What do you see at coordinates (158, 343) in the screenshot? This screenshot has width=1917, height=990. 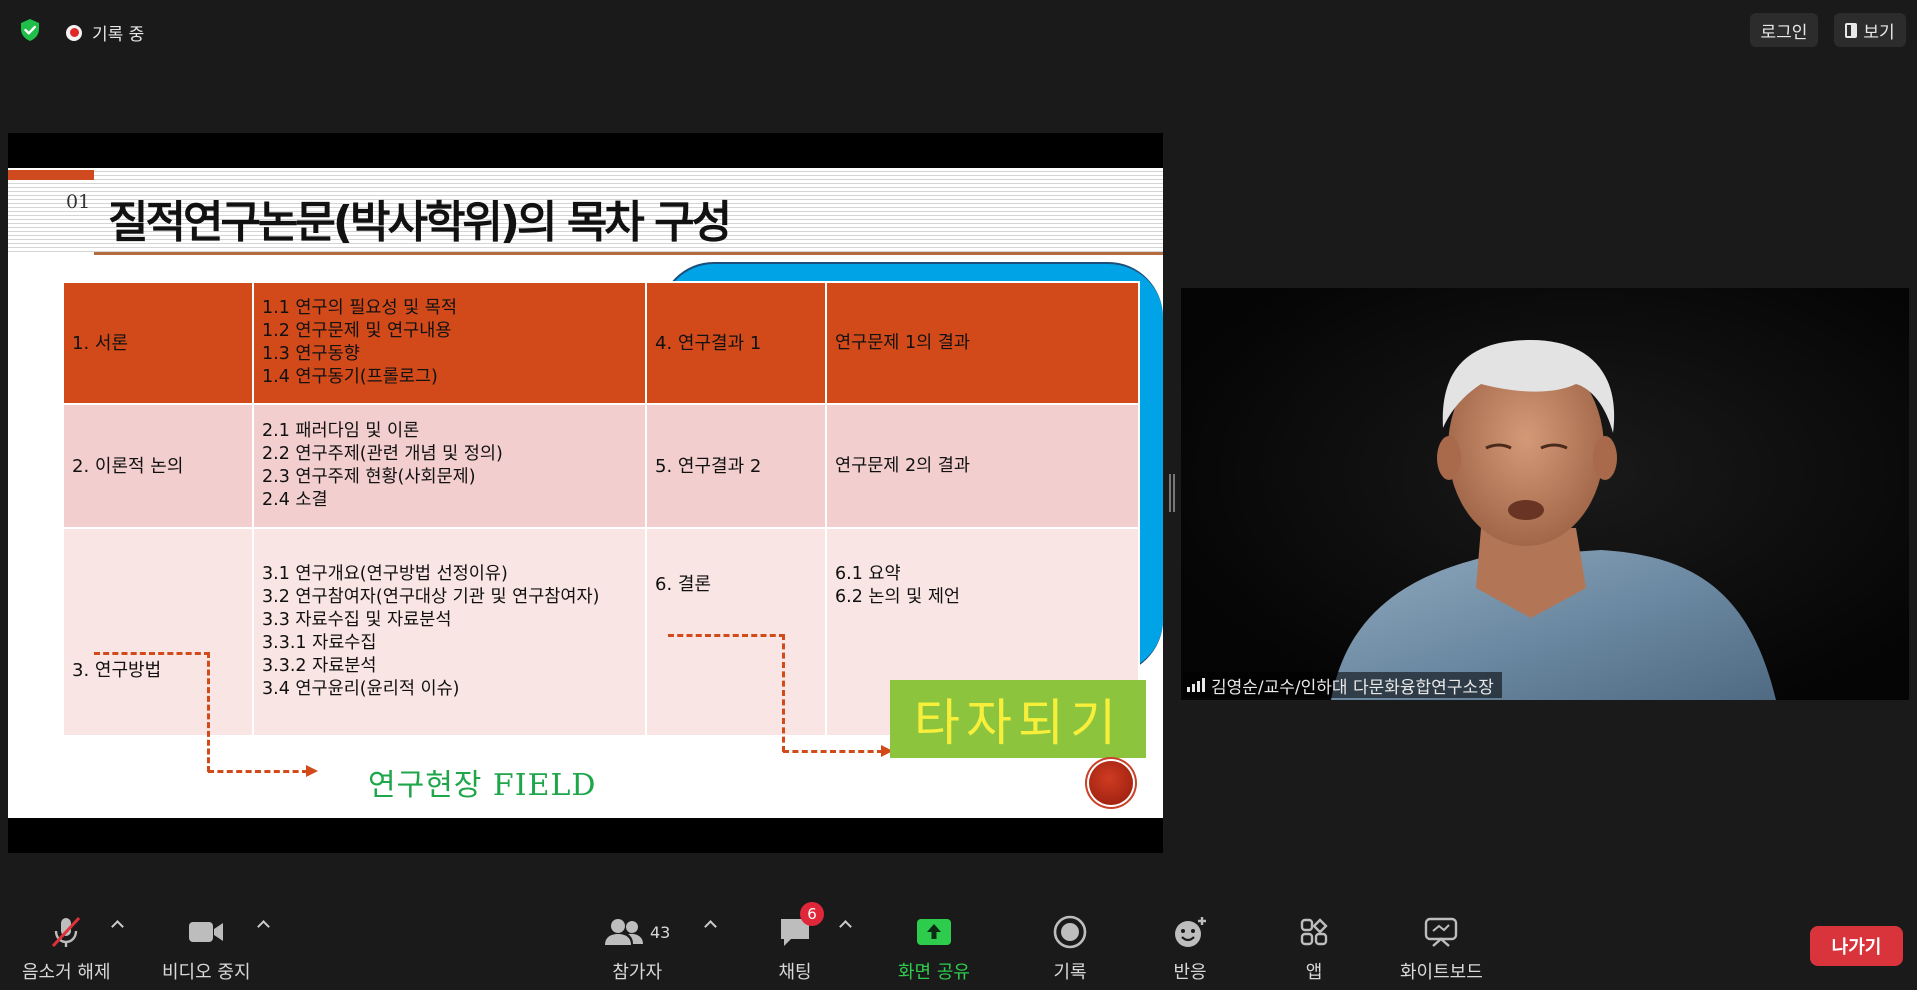 I see `chapter-heading: 1. 서론` at bounding box center [158, 343].